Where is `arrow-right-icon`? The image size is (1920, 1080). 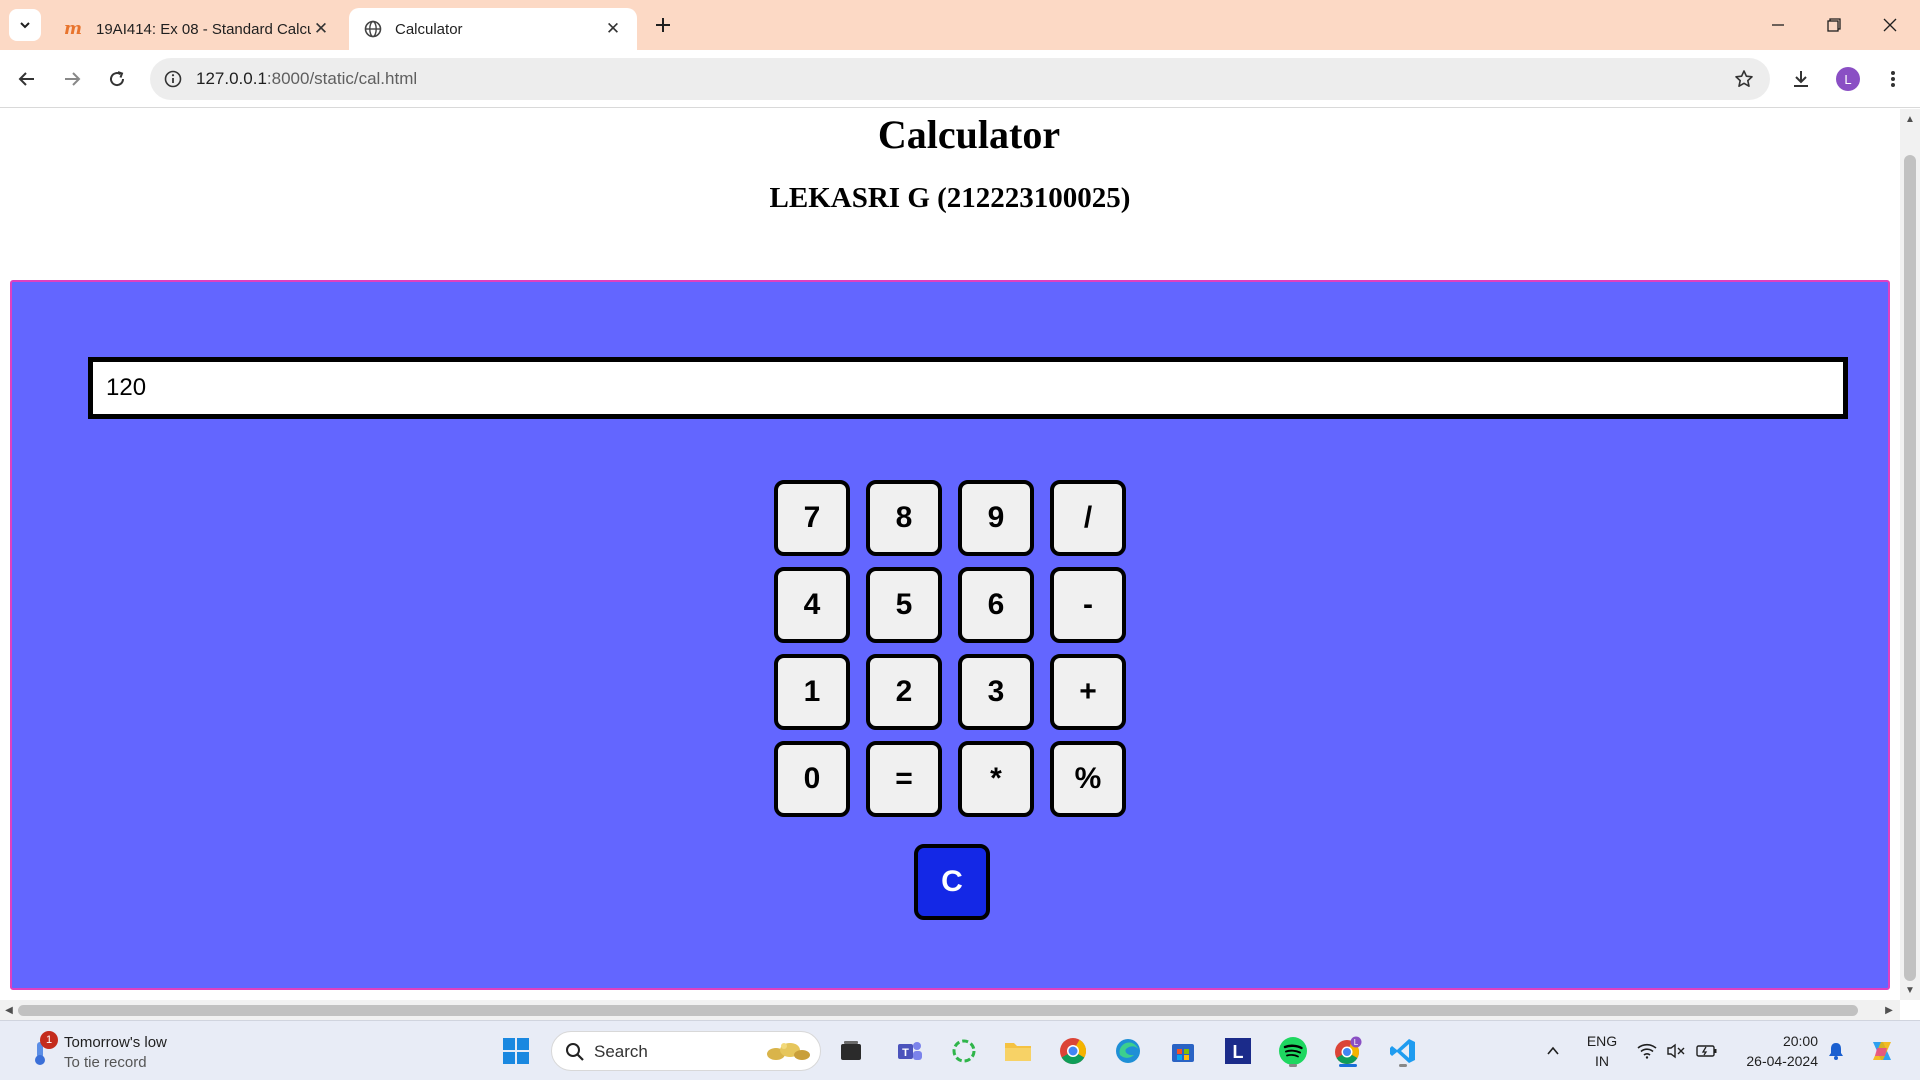
arrow-right-icon is located at coordinates (73, 79).